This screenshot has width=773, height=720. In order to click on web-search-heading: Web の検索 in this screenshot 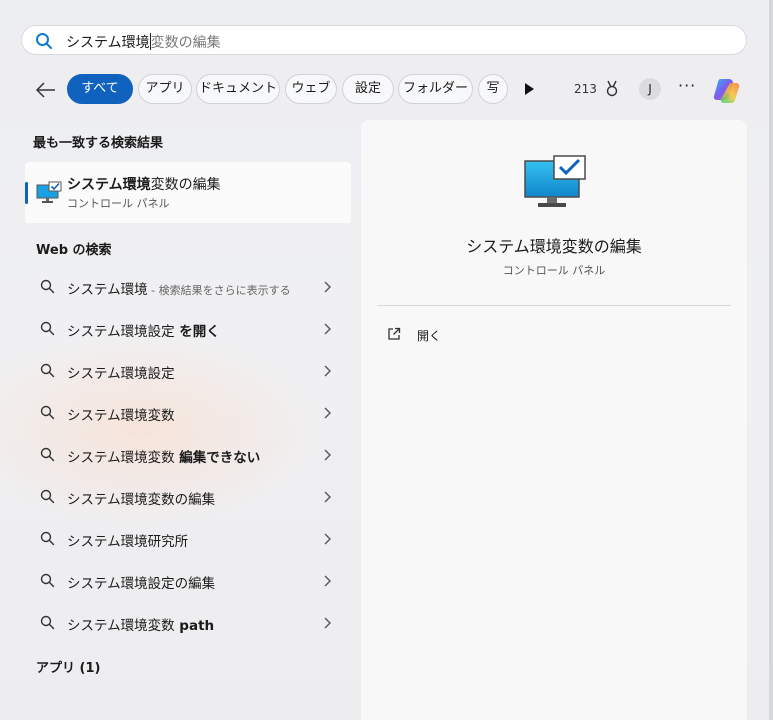, I will do `click(74, 250)`.